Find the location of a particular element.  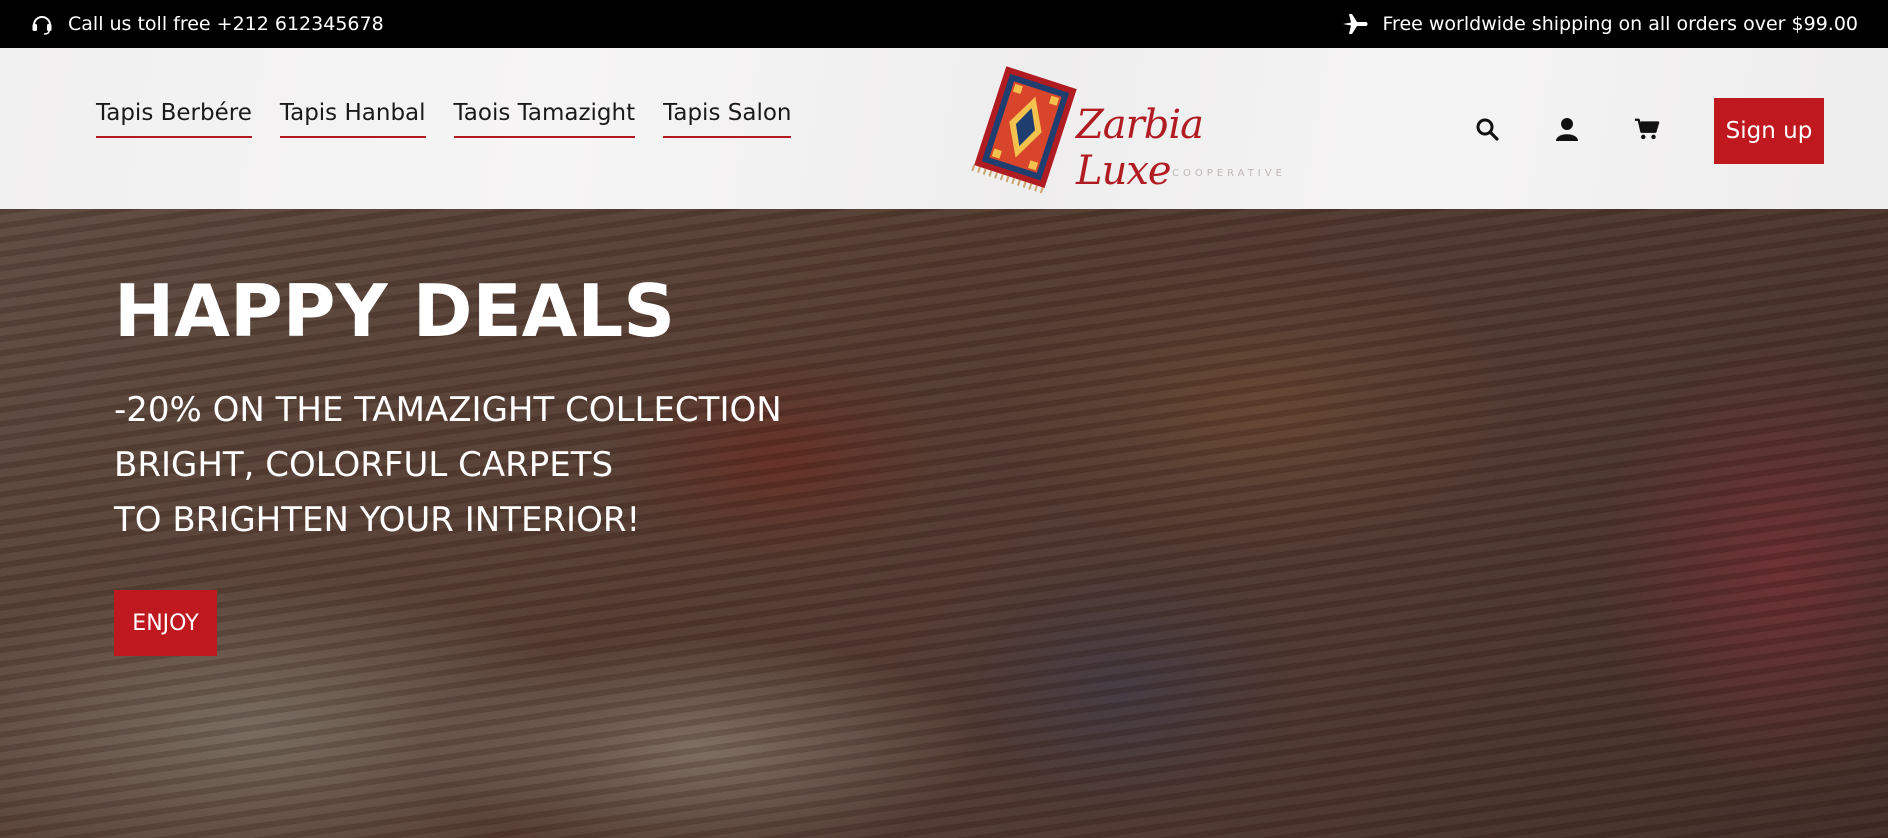

enjoy-button: ENJOY is located at coordinates (165, 623).